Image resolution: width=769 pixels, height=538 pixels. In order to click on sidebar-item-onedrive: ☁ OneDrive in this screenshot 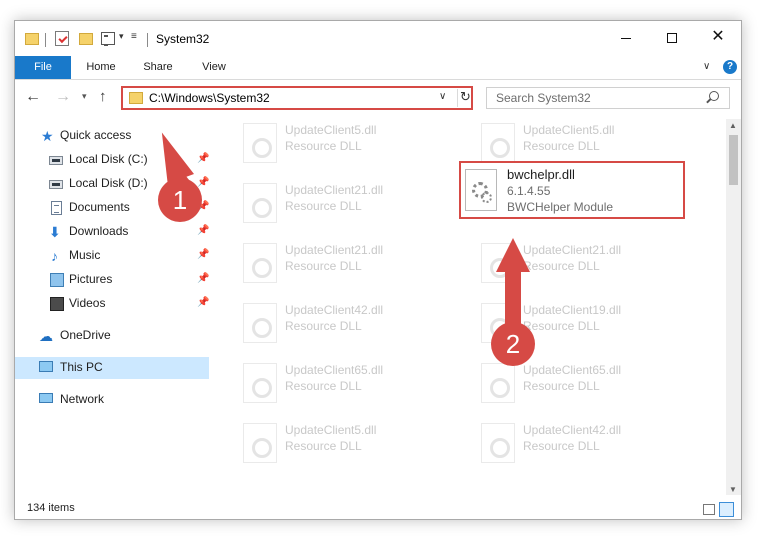, I will do `click(112, 336)`.